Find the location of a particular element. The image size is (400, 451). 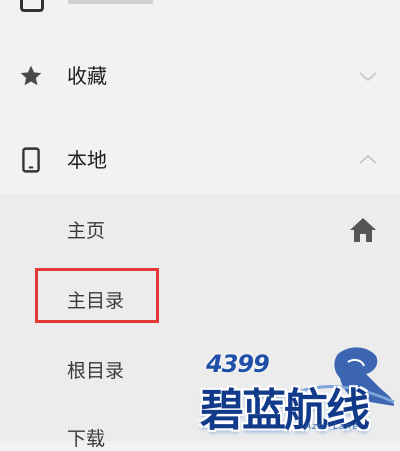

home-icon is located at coordinates (363, 230).